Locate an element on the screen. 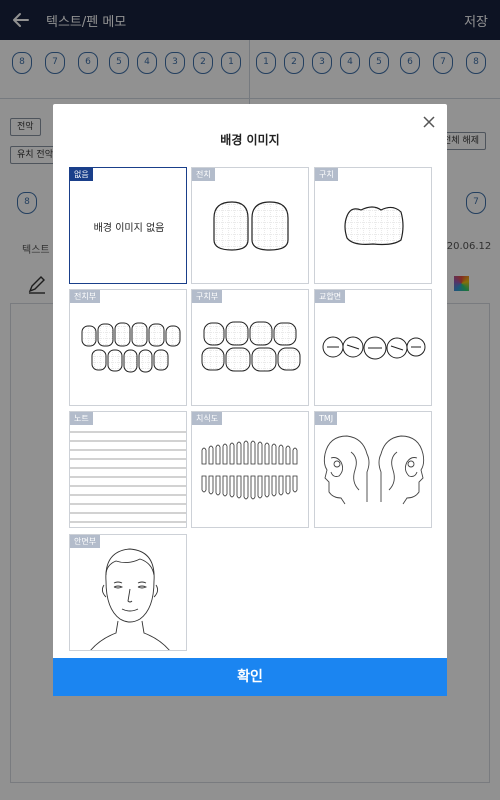 The width and height of the screenshot is (500, 800). tmj-illustration is located at coordinates (374, 470).